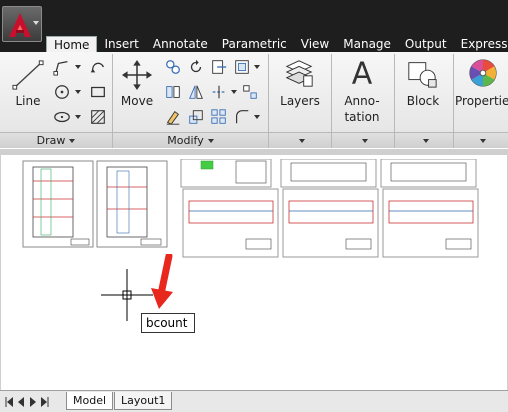 This screenshot has width=508, height=412. I want to click on autocad-logo-icon, so click(20, 25).